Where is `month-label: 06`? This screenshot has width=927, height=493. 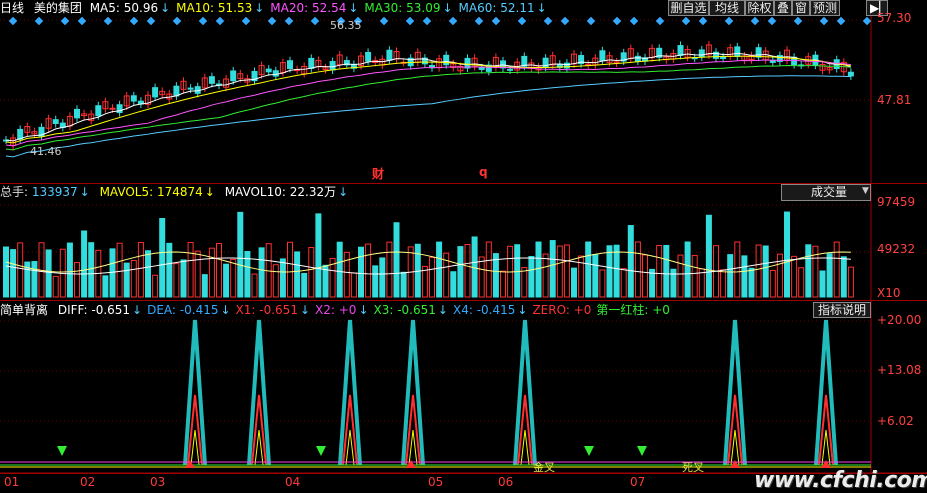 month-label: 06 is located at coordinates (506, 482).